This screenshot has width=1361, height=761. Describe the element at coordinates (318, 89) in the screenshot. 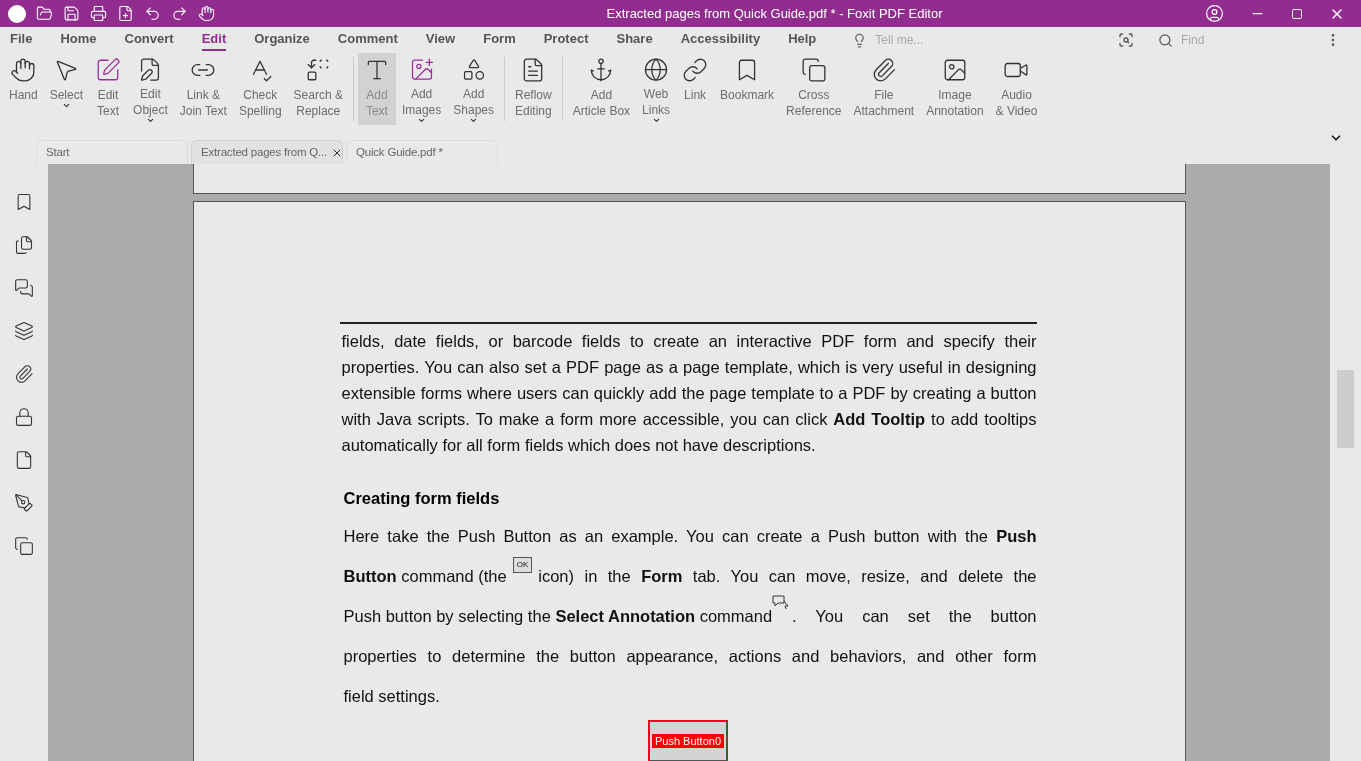

I see `ribbon-button: Search & Replace` at that location.